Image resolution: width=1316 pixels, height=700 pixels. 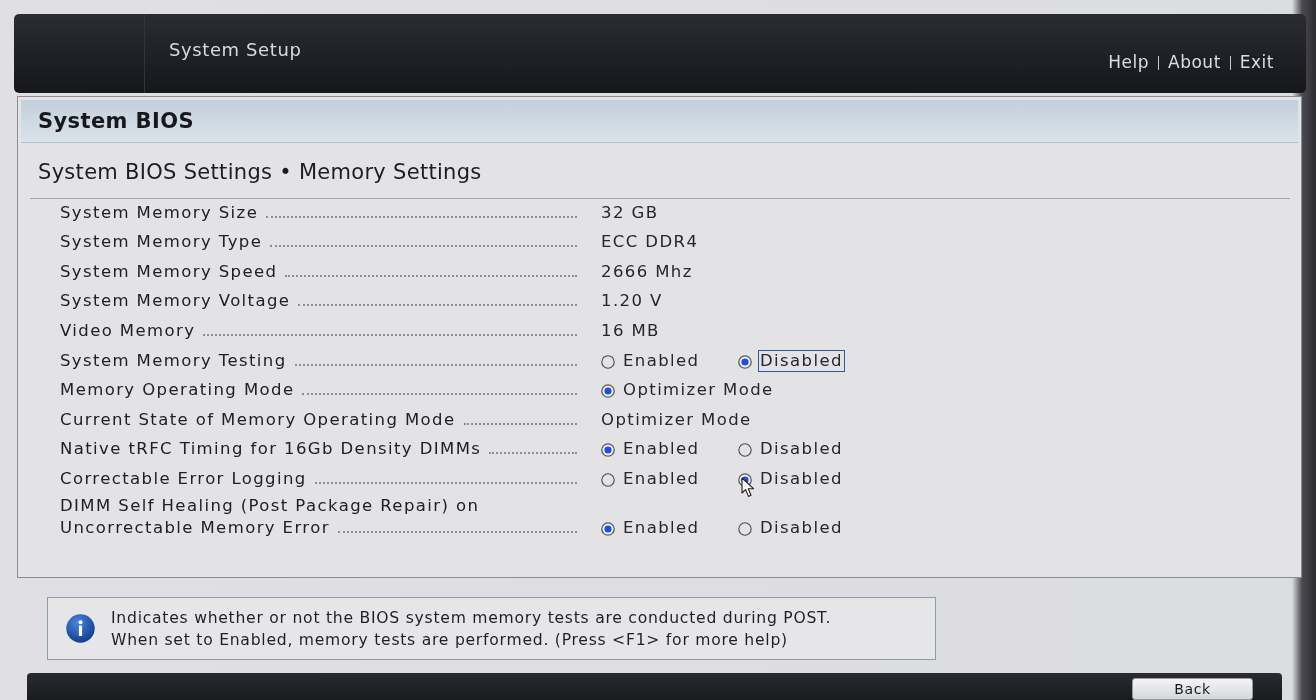 What do you see at coordinates (632, 301) in the screenshot?
I see `setting-value: 1.20 V` at bounding box center [632, 301].